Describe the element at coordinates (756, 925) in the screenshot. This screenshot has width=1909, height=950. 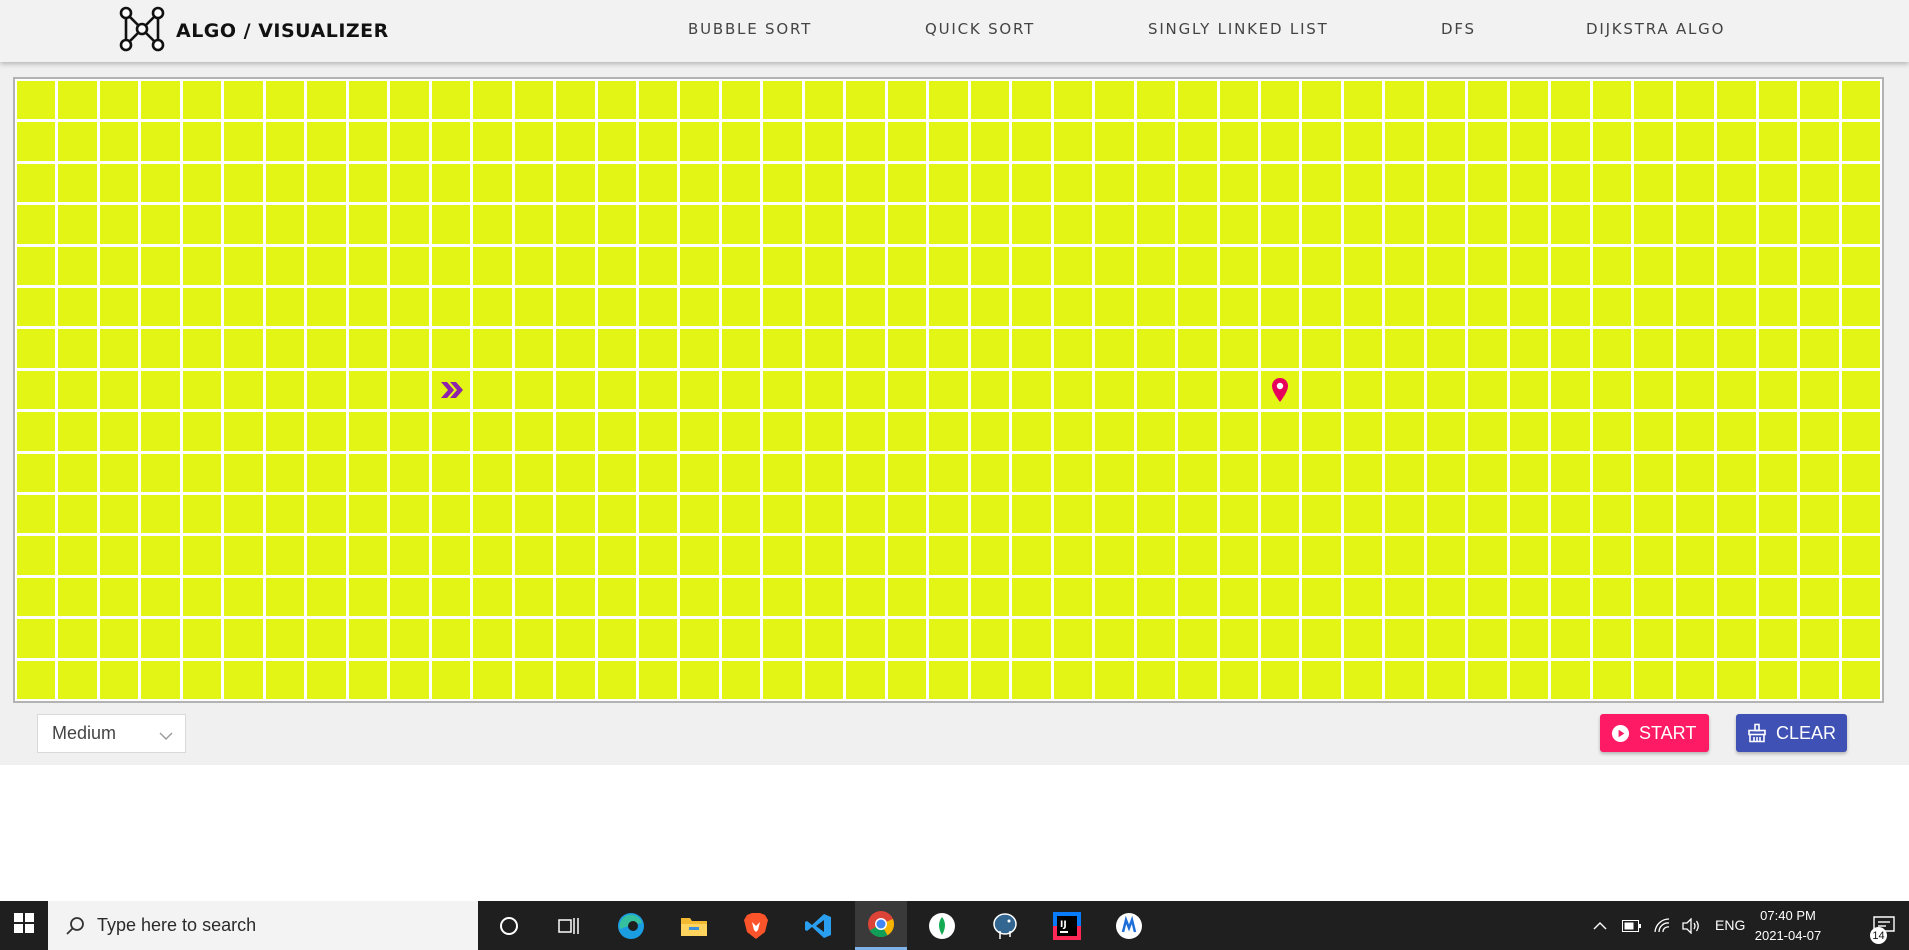
I see `brave-icon` at that location.